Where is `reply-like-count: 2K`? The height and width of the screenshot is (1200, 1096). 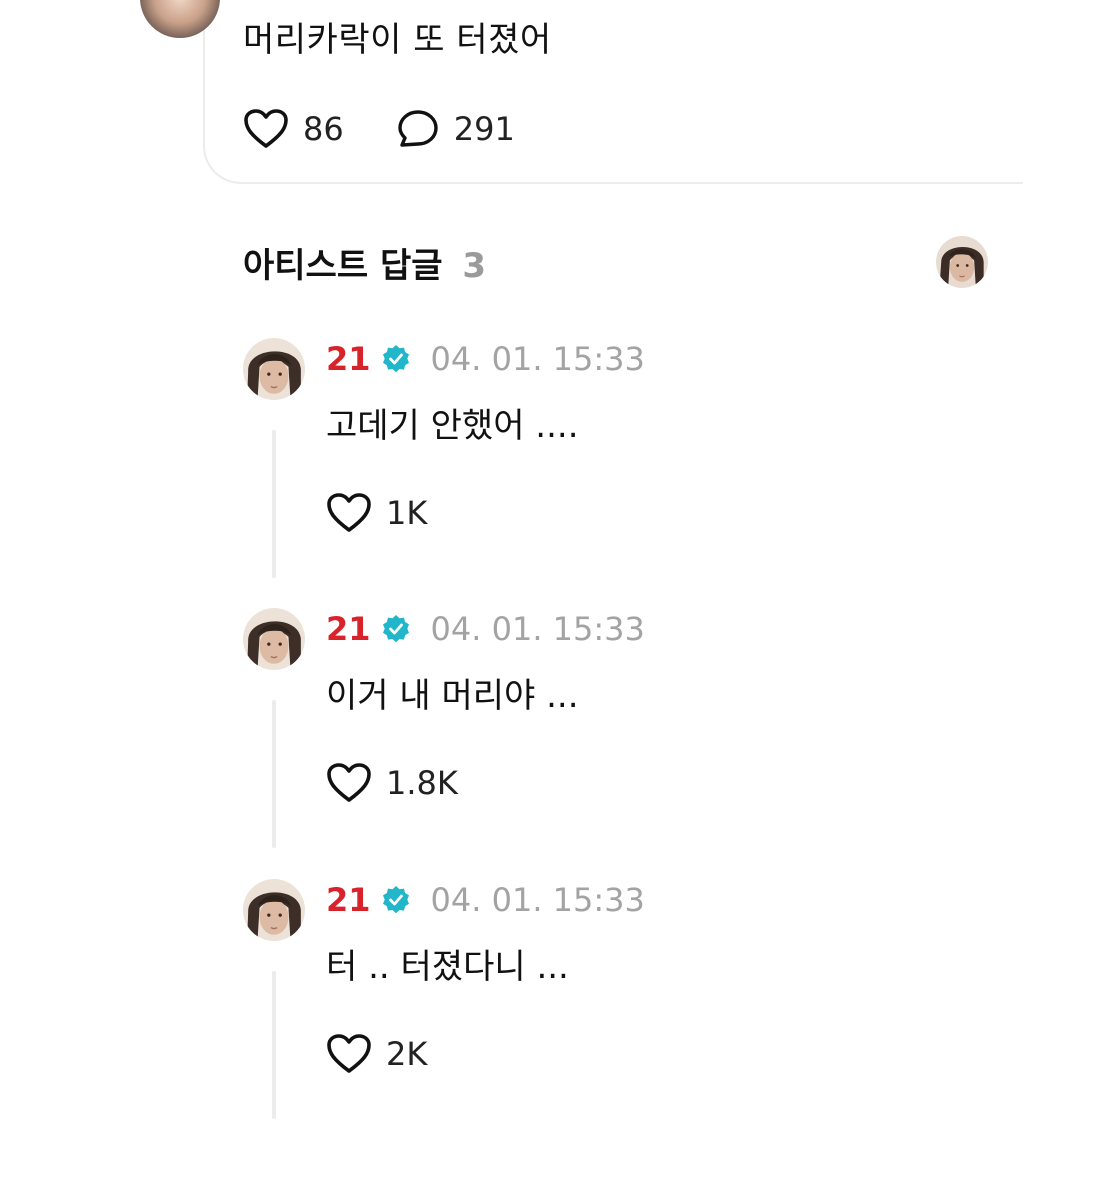 reply-like-count: 2K is located at coordinates (407, 1054).